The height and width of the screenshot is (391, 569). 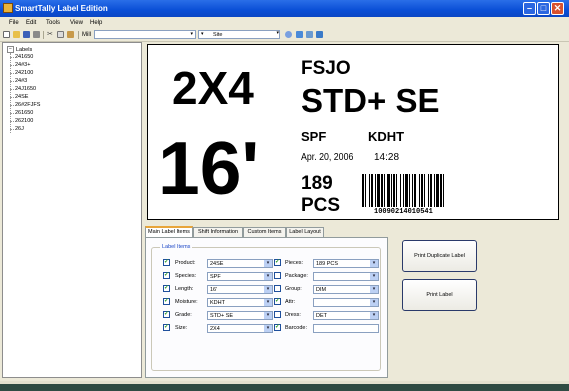 What do you see at coordinates (321, 205) in the screenshot?
I see `preview-pieces-unit: PCS` at bounding box center [321, 205].